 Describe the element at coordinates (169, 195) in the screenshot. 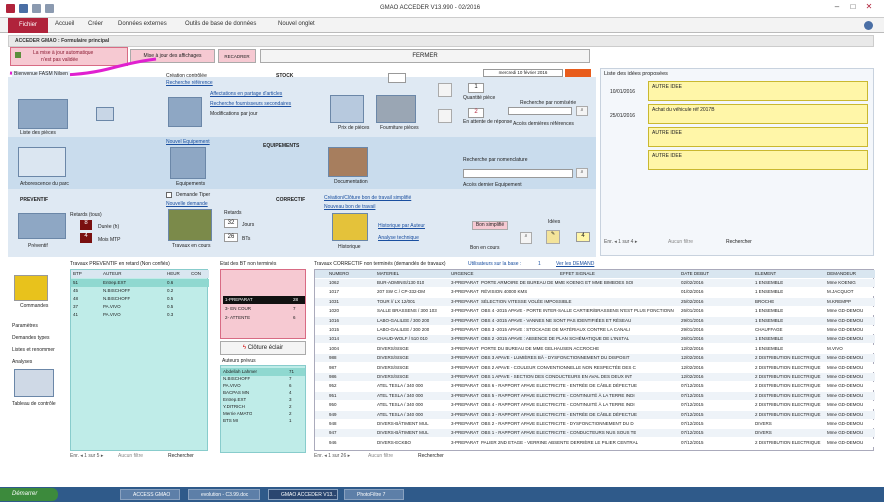

I see `demande-checkbox` at that location.